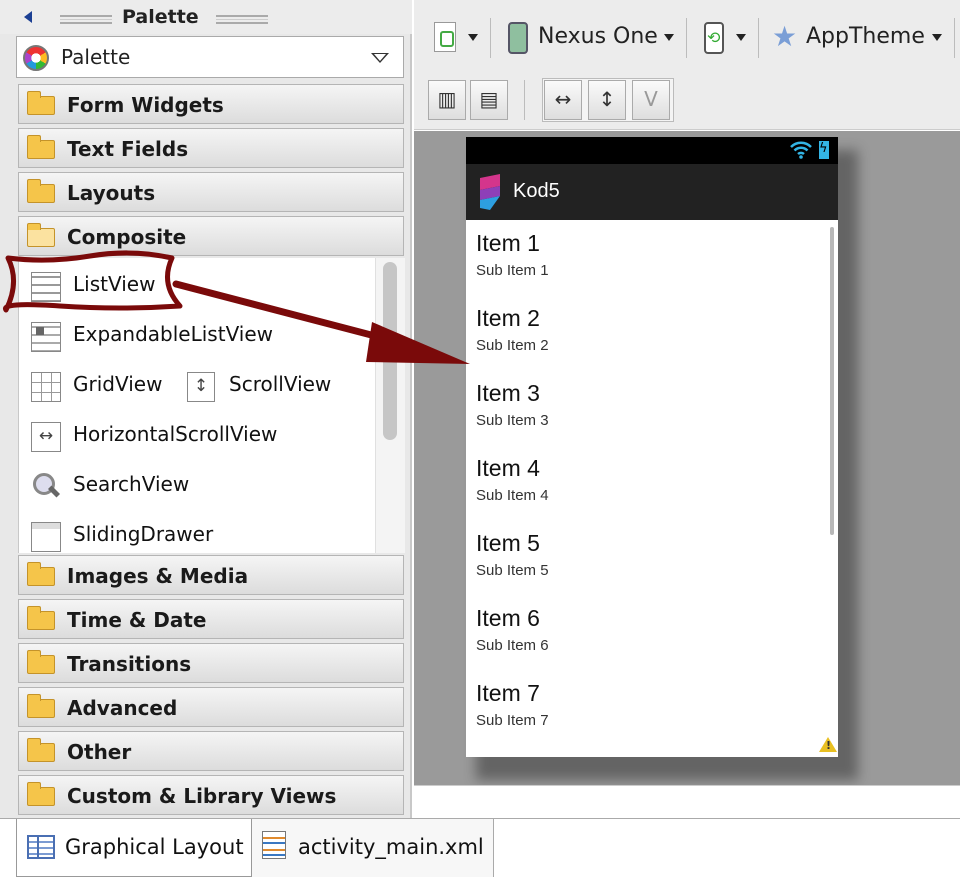  What do you see at coordinates (832, 381) in the screenshot?
I see `list-scrollbar` at bounding box center [832, 381].